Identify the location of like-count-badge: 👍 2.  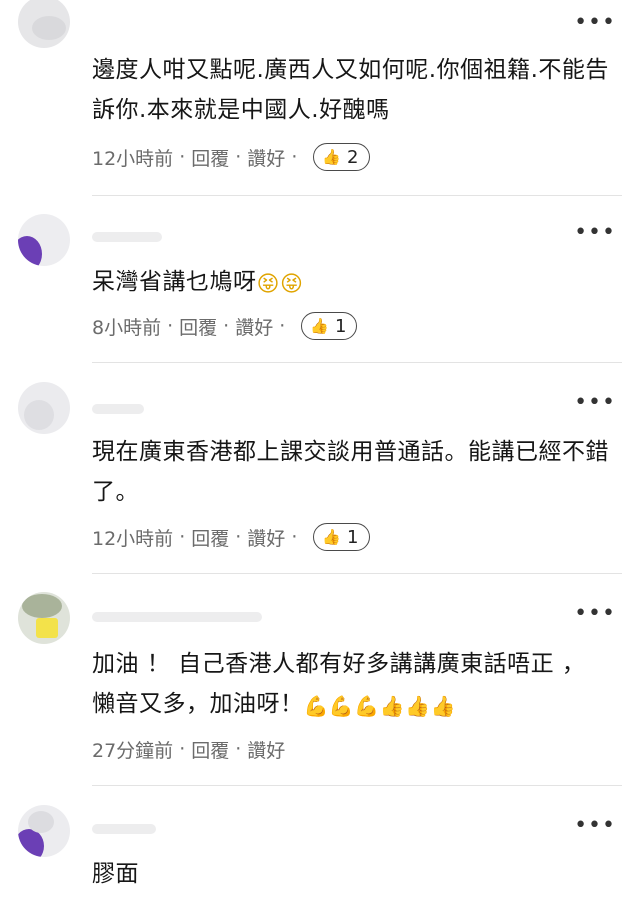
(341, 157).